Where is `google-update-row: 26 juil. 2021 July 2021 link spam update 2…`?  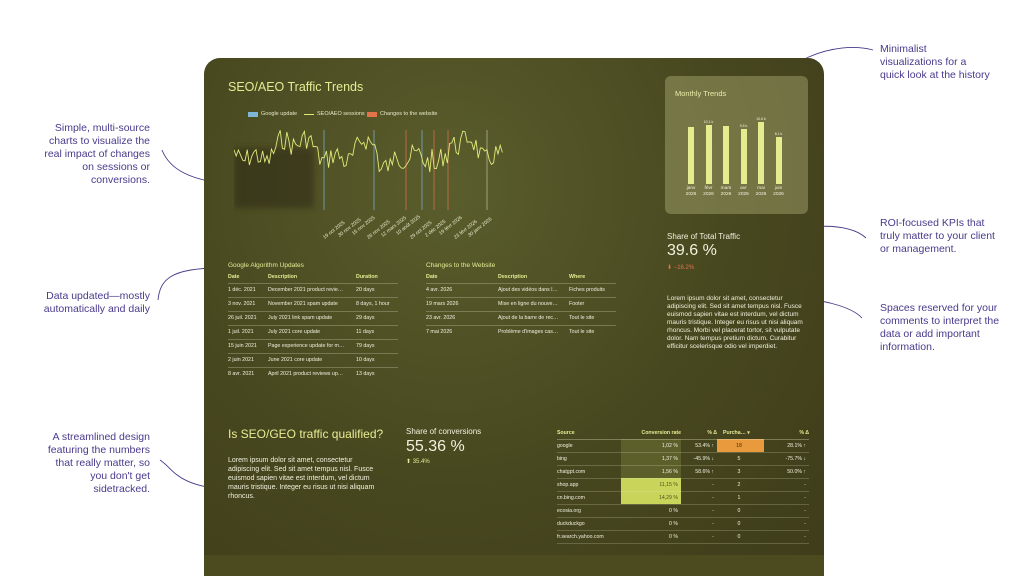 google-update-row: 26 juil. 2021 July 2021 link spam update 2… is located at coordinates (313, 317).